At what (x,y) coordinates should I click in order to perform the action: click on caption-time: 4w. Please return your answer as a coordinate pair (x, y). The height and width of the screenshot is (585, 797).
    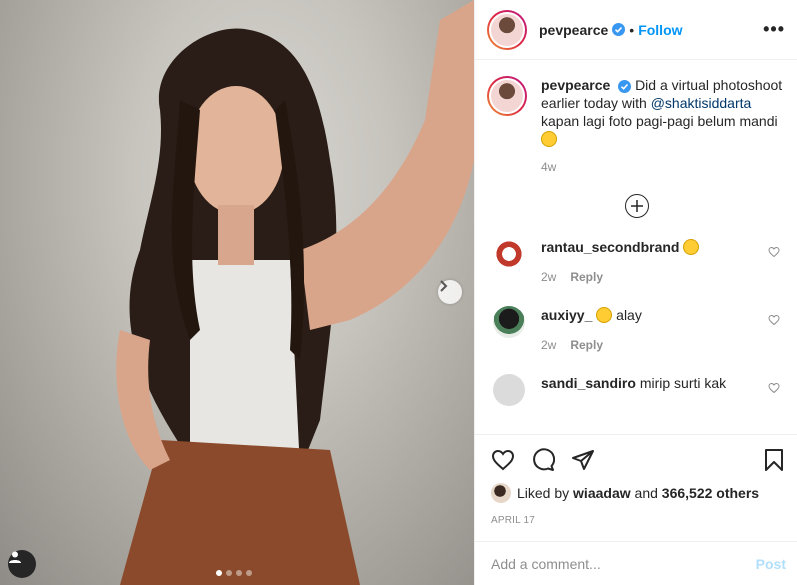
    Looking at the image, I should click on (663, 167).